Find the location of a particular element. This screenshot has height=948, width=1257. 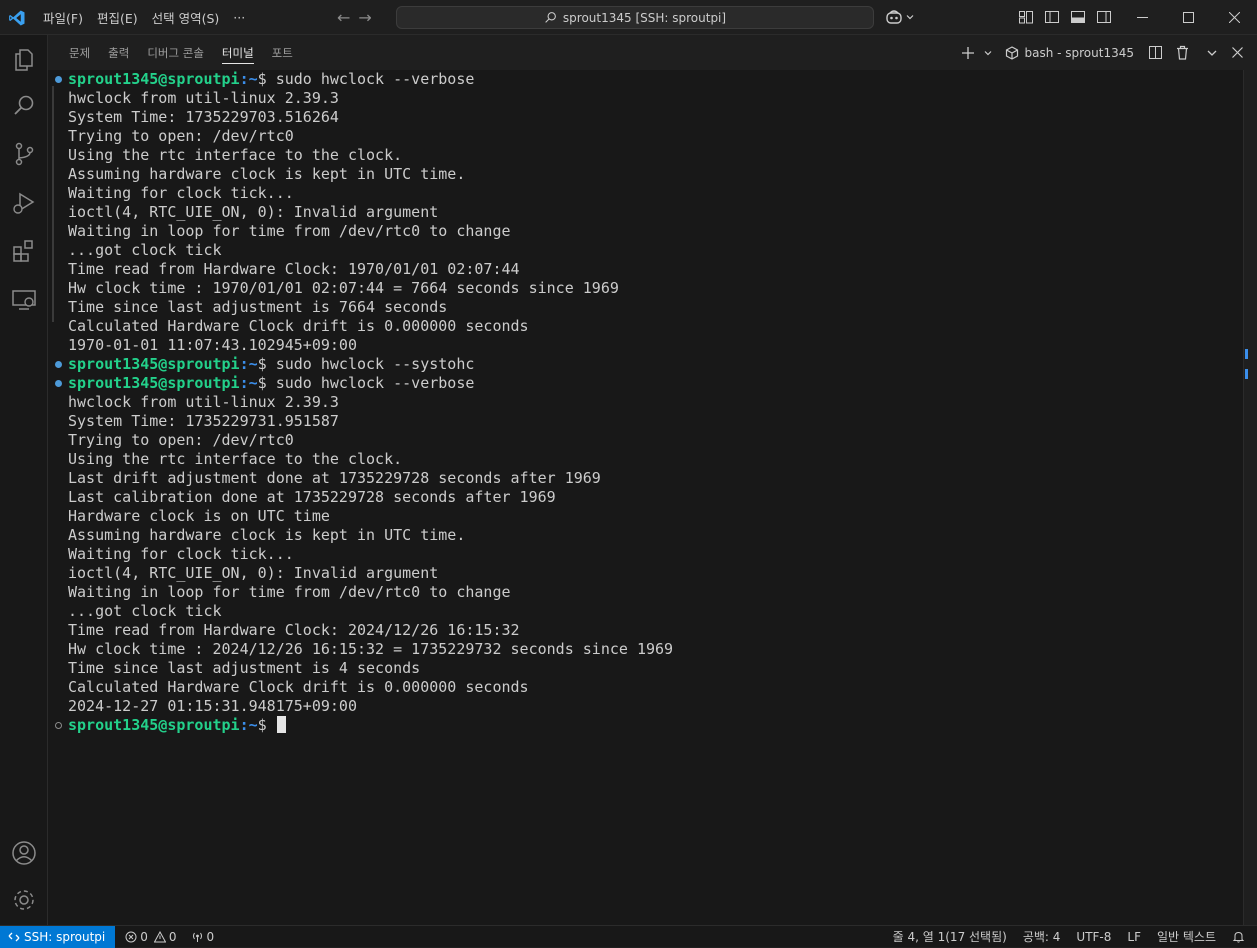

window-controls is located at coordinates (1188, 17).